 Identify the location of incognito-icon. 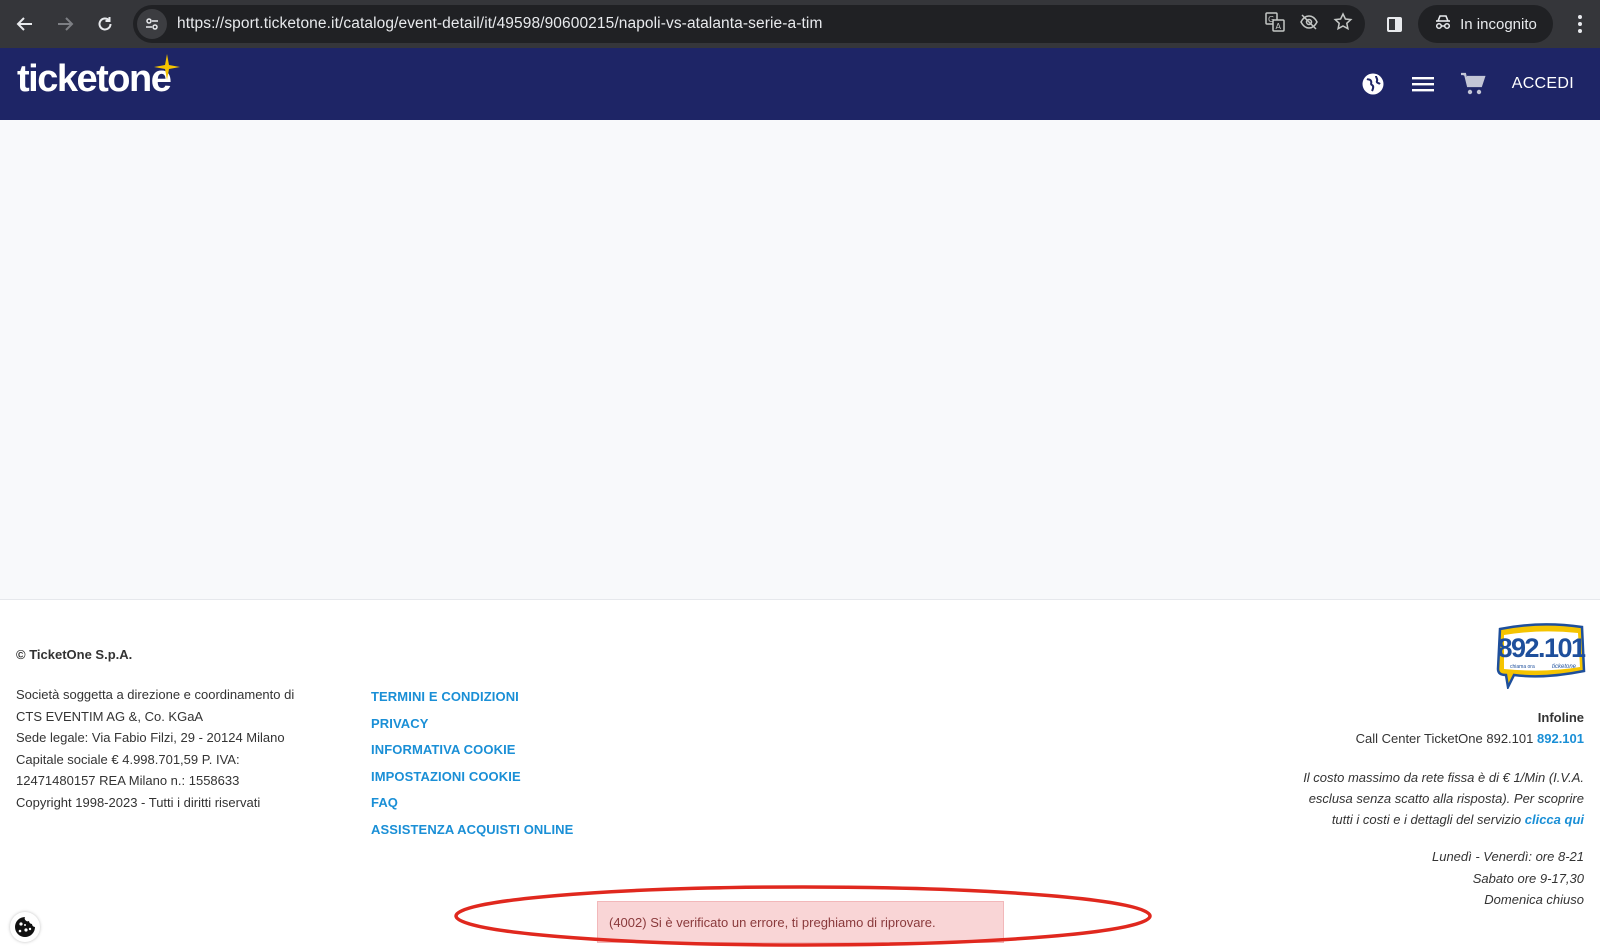
(1443, 24).